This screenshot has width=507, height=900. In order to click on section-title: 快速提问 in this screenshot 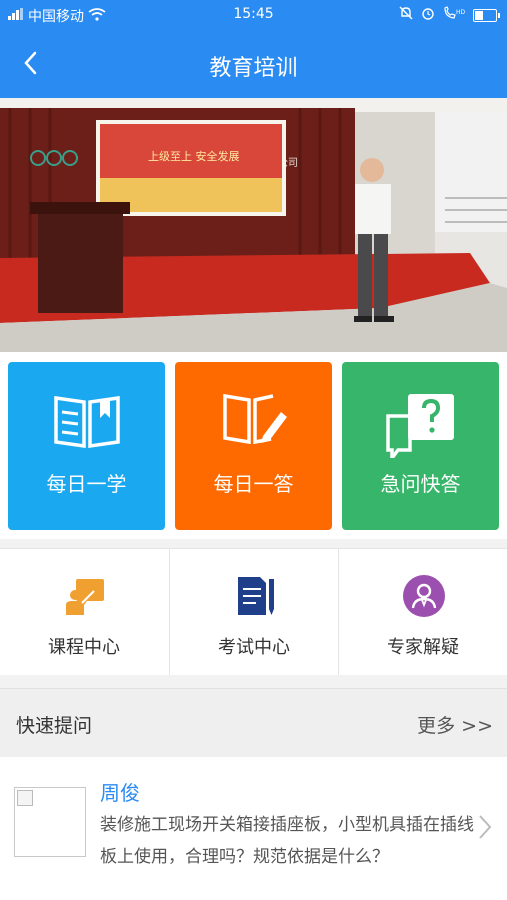, I will do `click(54, 726)`.